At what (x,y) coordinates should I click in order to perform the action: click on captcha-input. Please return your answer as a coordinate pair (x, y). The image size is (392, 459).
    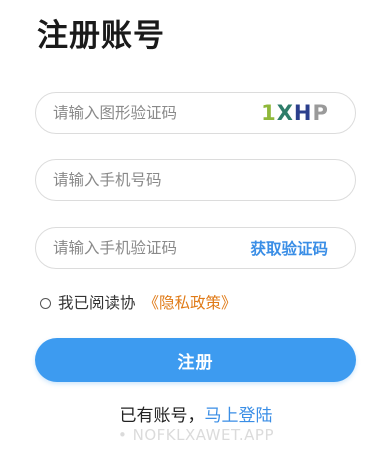
    Looking at the image, I should click on (154, 113).